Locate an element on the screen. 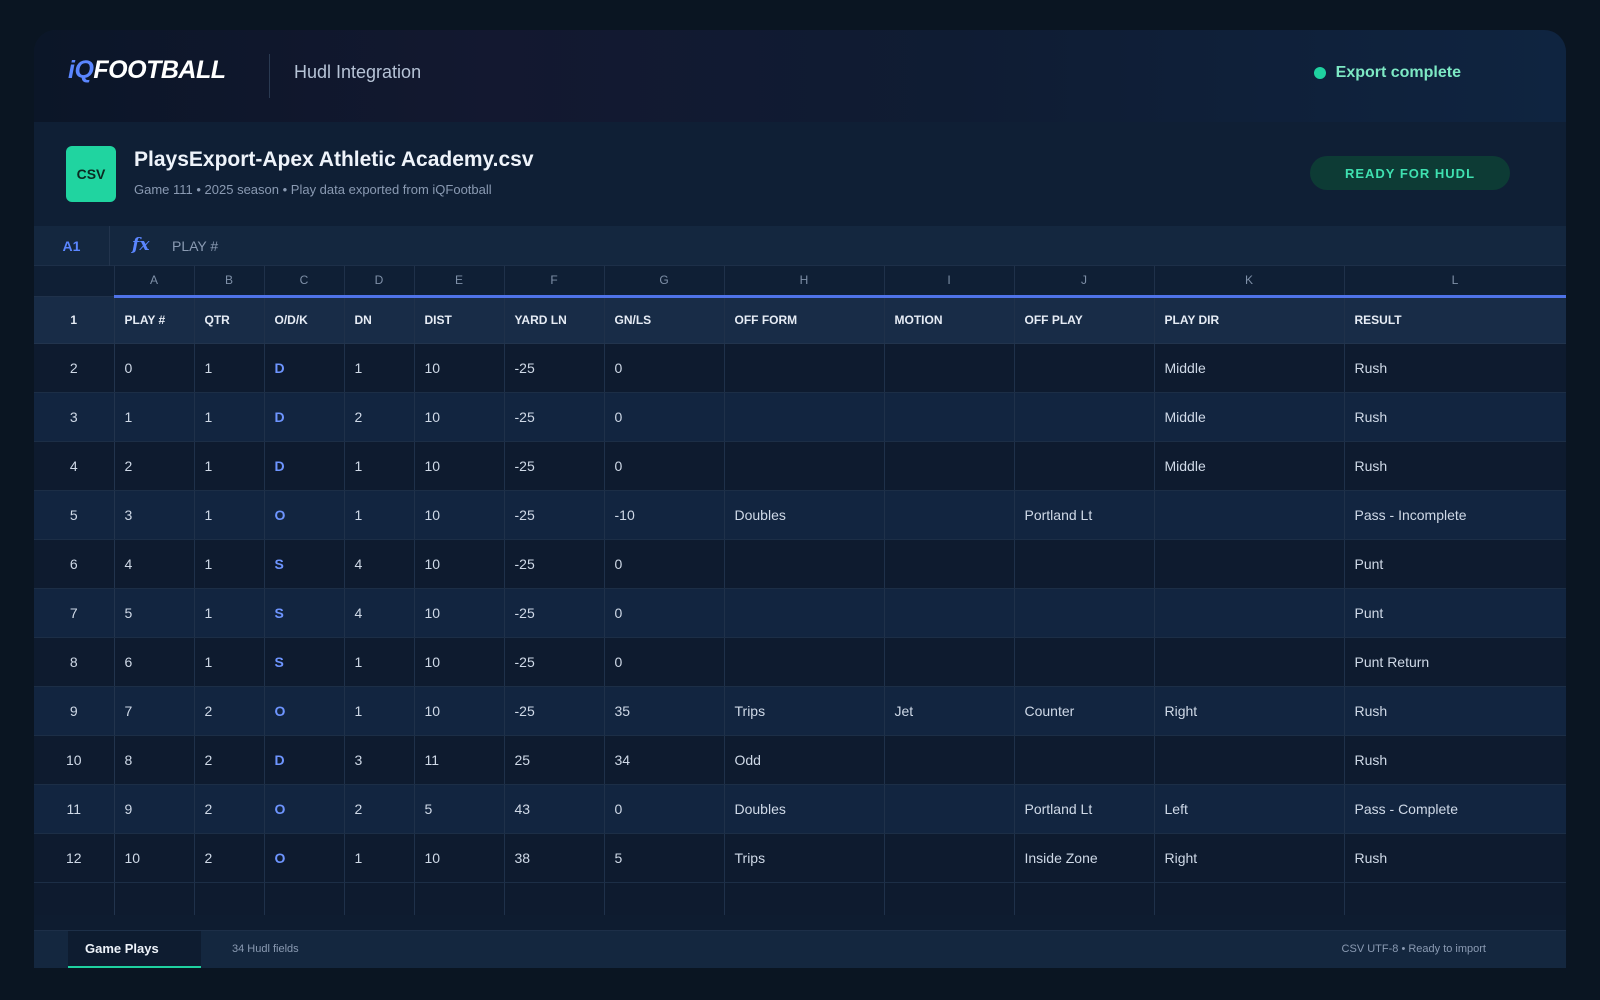 Image resolution: width=1600 pixels, height=1000 pixels. table-cell: Left is located at coordinates (1249, 809).